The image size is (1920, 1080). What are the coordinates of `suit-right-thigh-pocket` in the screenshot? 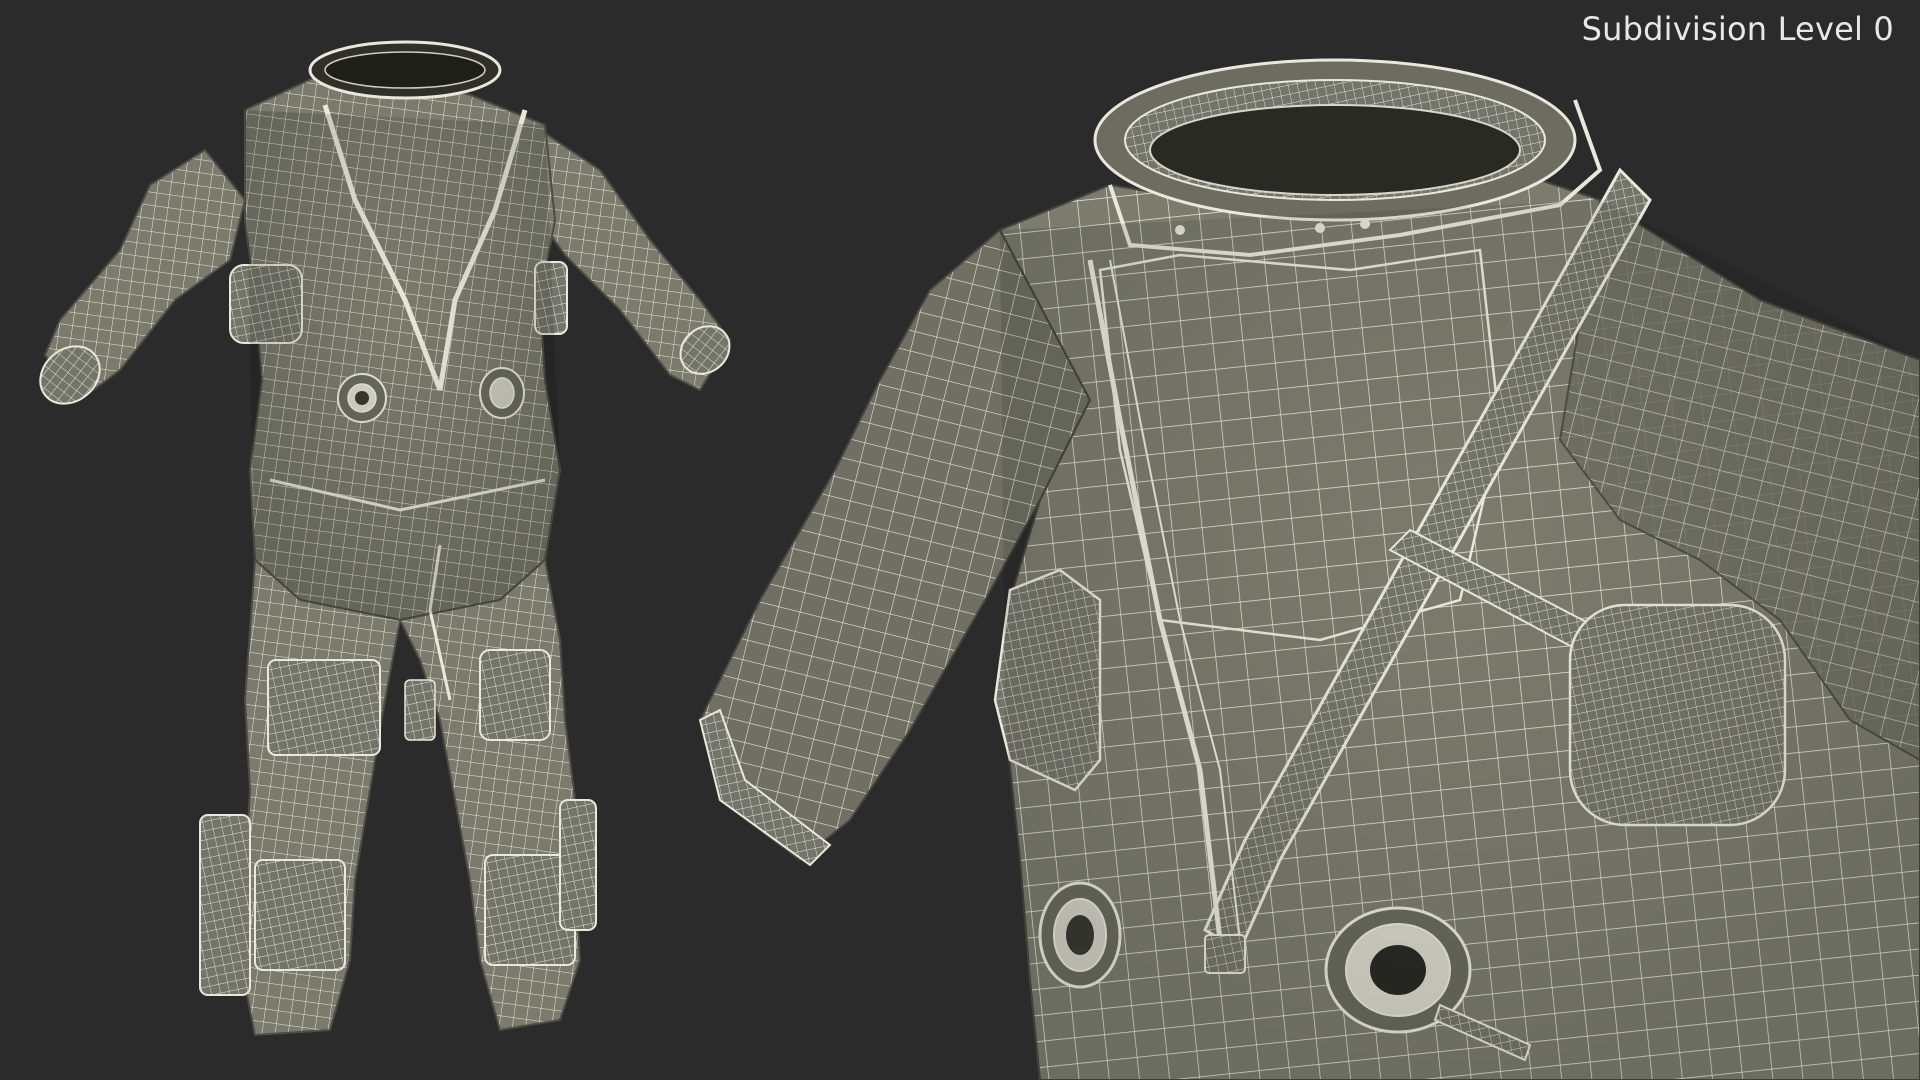 It's located at (515, 695).